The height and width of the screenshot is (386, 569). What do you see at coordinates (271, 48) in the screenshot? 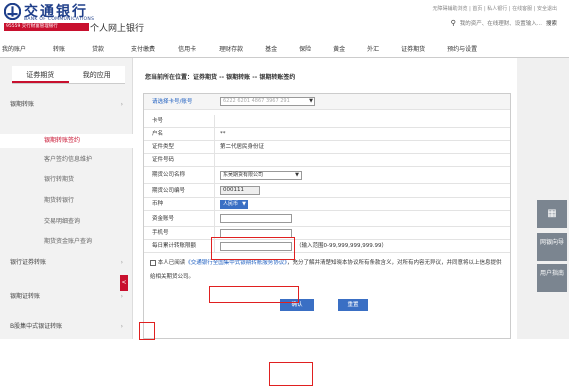
I see `nav-item-fund: 基金` at bounding box center [271, 48].